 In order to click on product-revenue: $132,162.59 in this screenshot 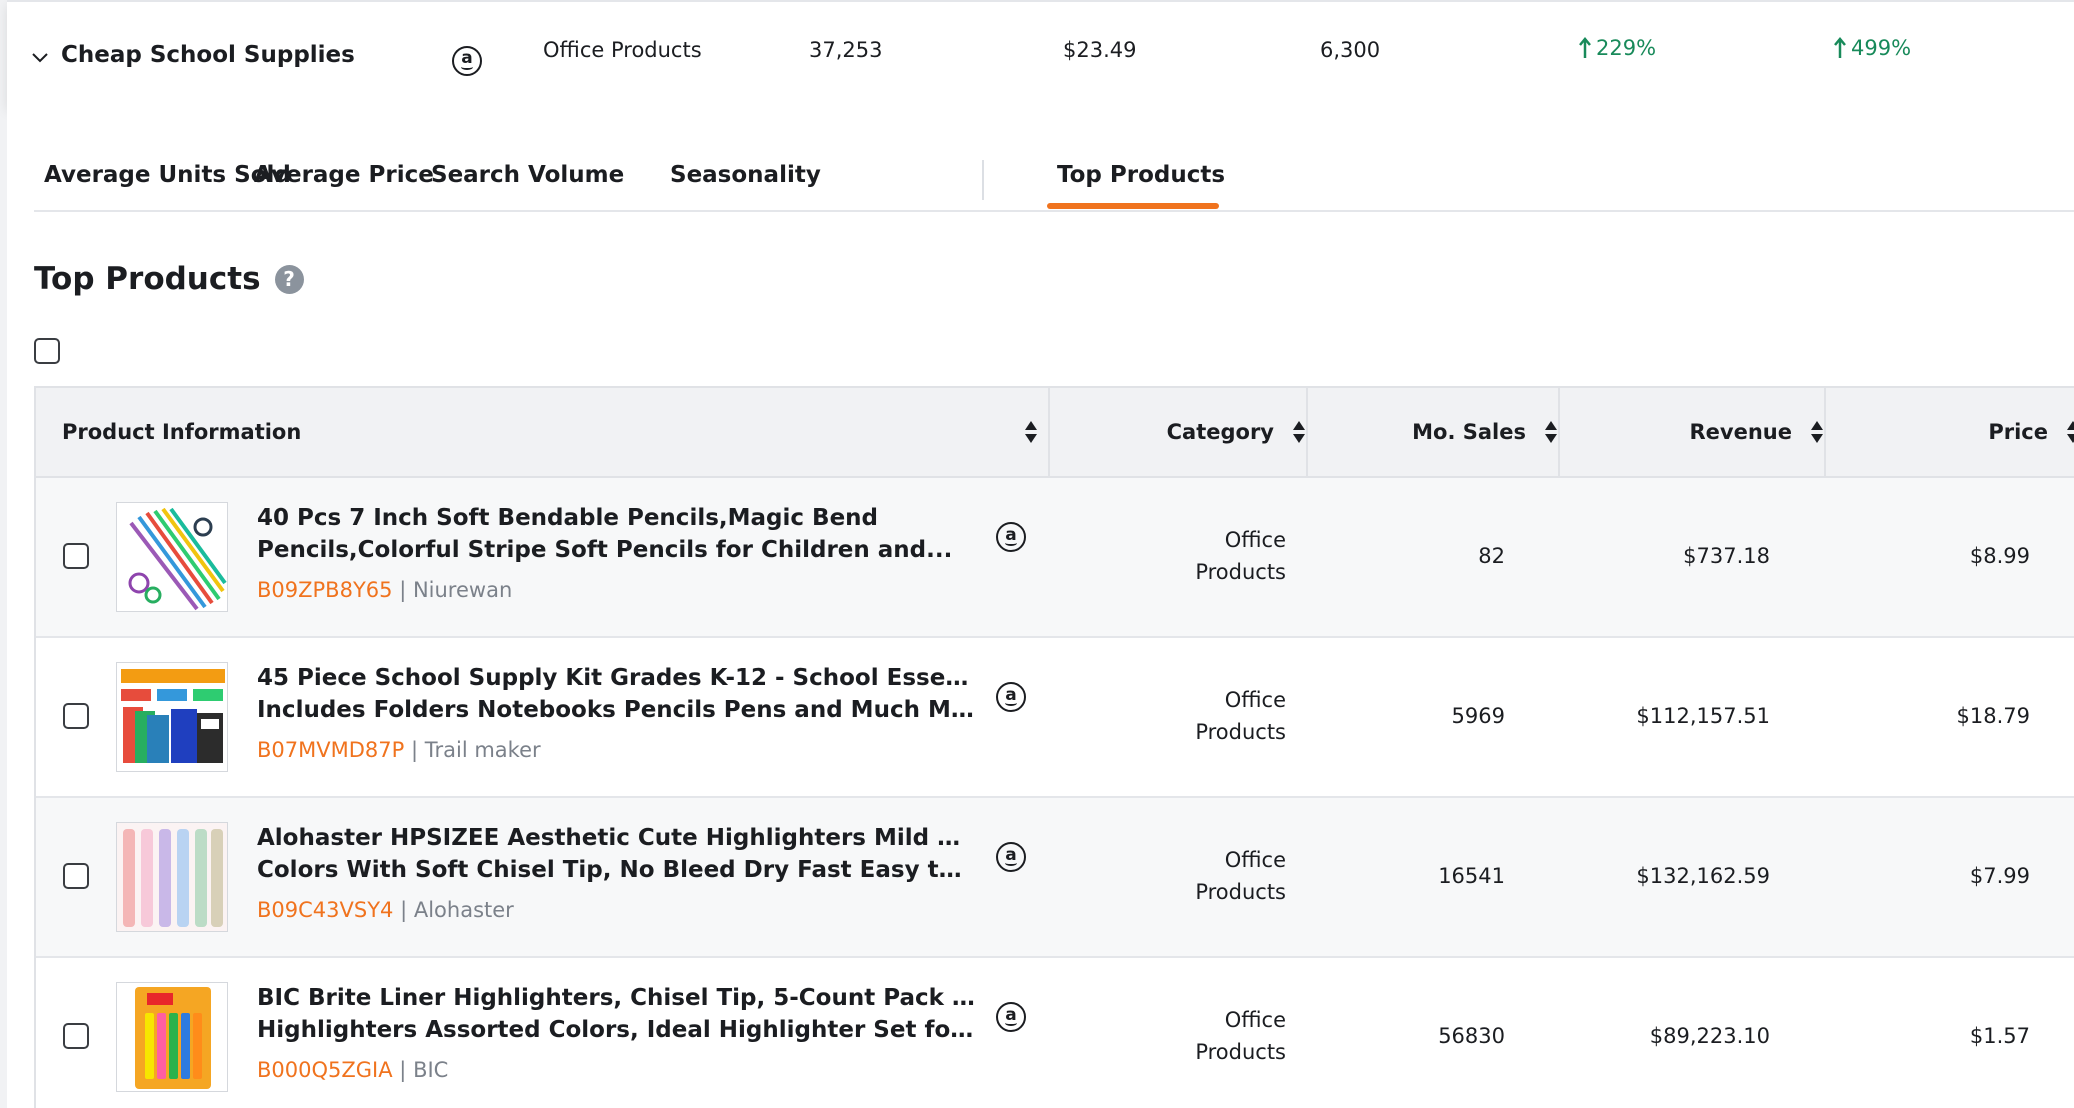, I will do `click(1703, 876)`.